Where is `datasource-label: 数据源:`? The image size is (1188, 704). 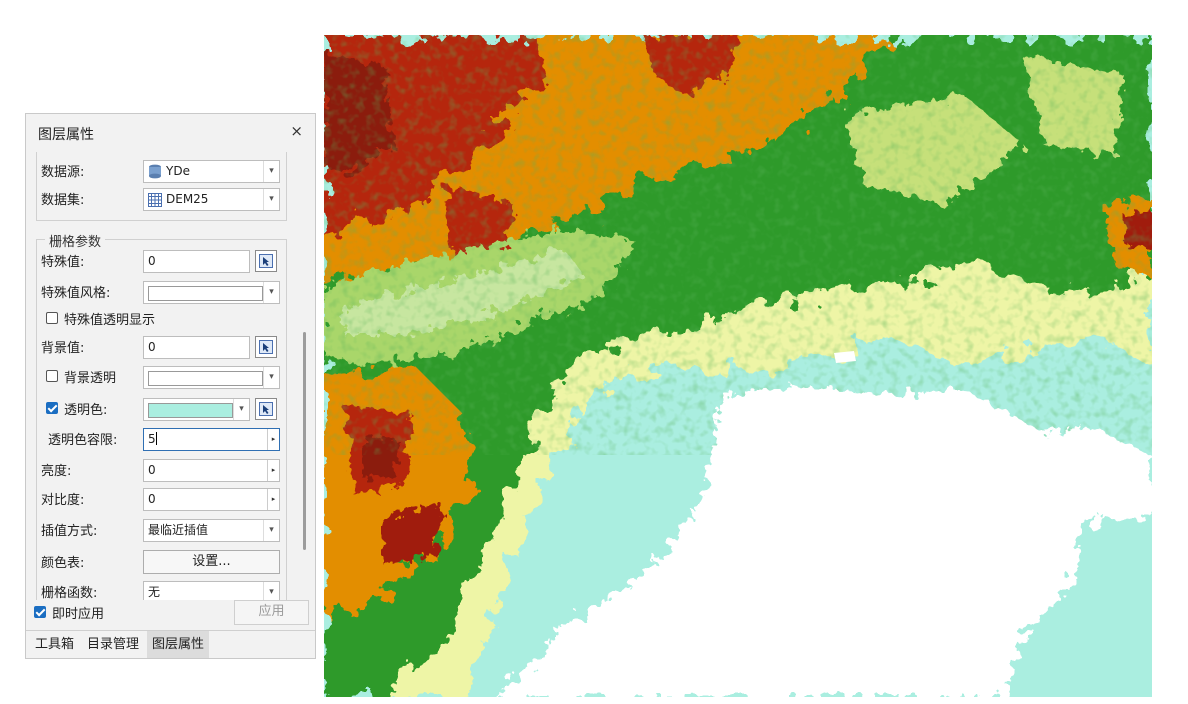 datasource-label: 数据源: is located at coordinates (63, 172).